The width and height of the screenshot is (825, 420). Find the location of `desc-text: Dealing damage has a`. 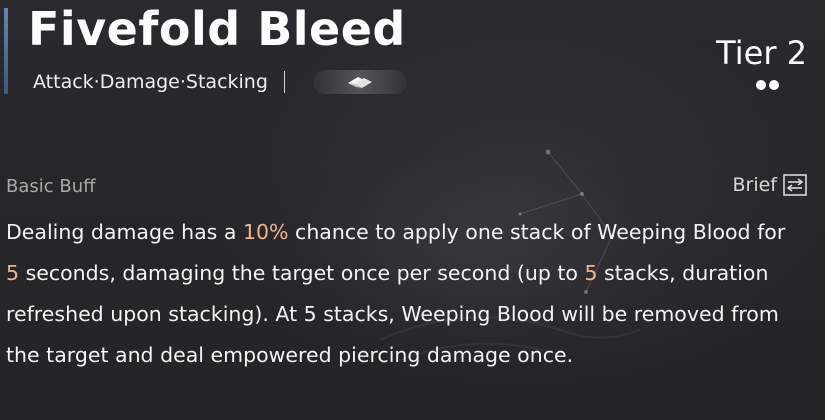

desc-text: Dealing damage has a is located at coordinates (124, 232).